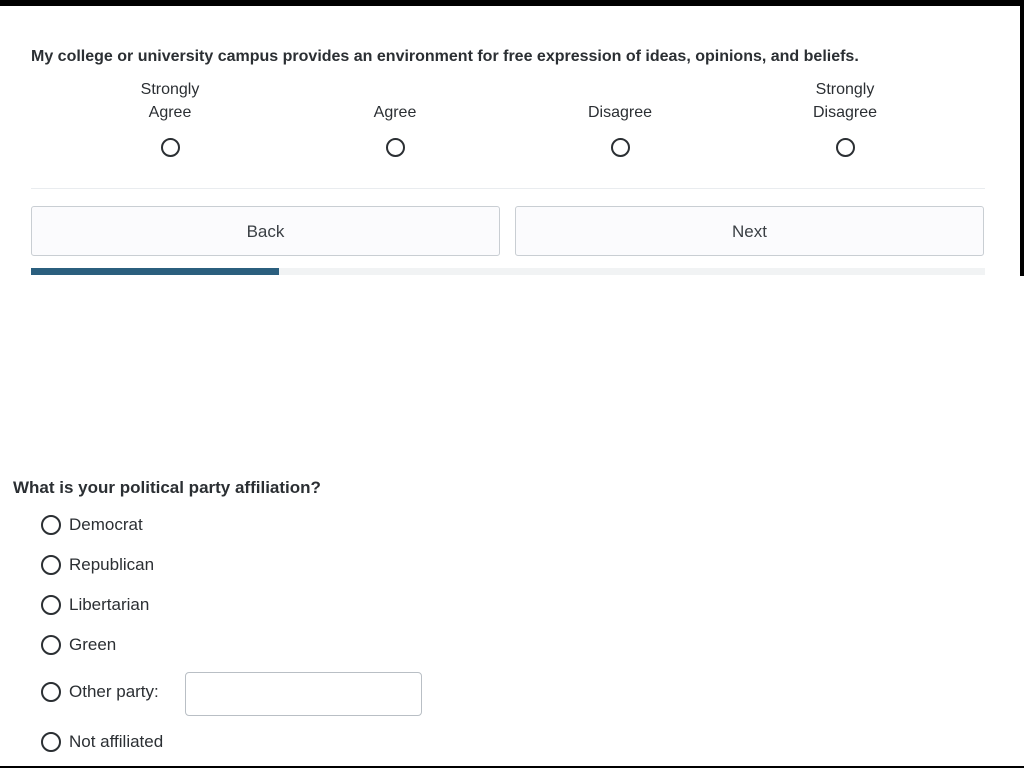  I want to click on progress-bar, so click(508, 271).